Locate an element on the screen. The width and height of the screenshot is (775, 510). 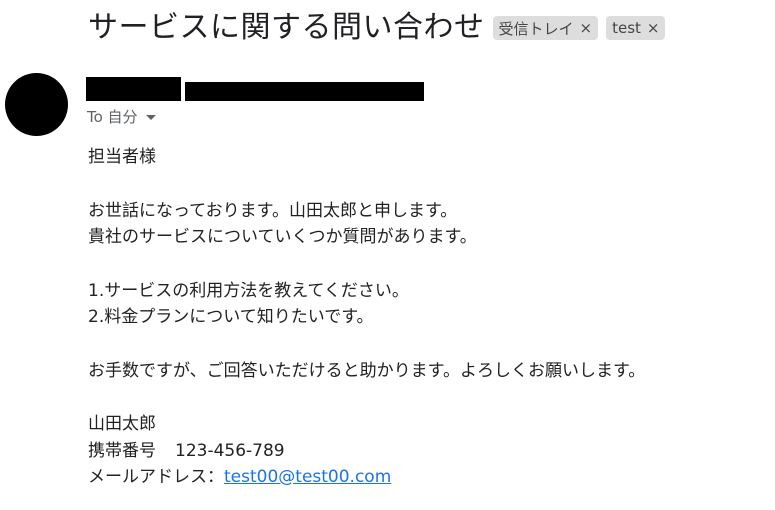
signature-phone: 携帯番号 123-456-789 is located at coordinates (428, 451).